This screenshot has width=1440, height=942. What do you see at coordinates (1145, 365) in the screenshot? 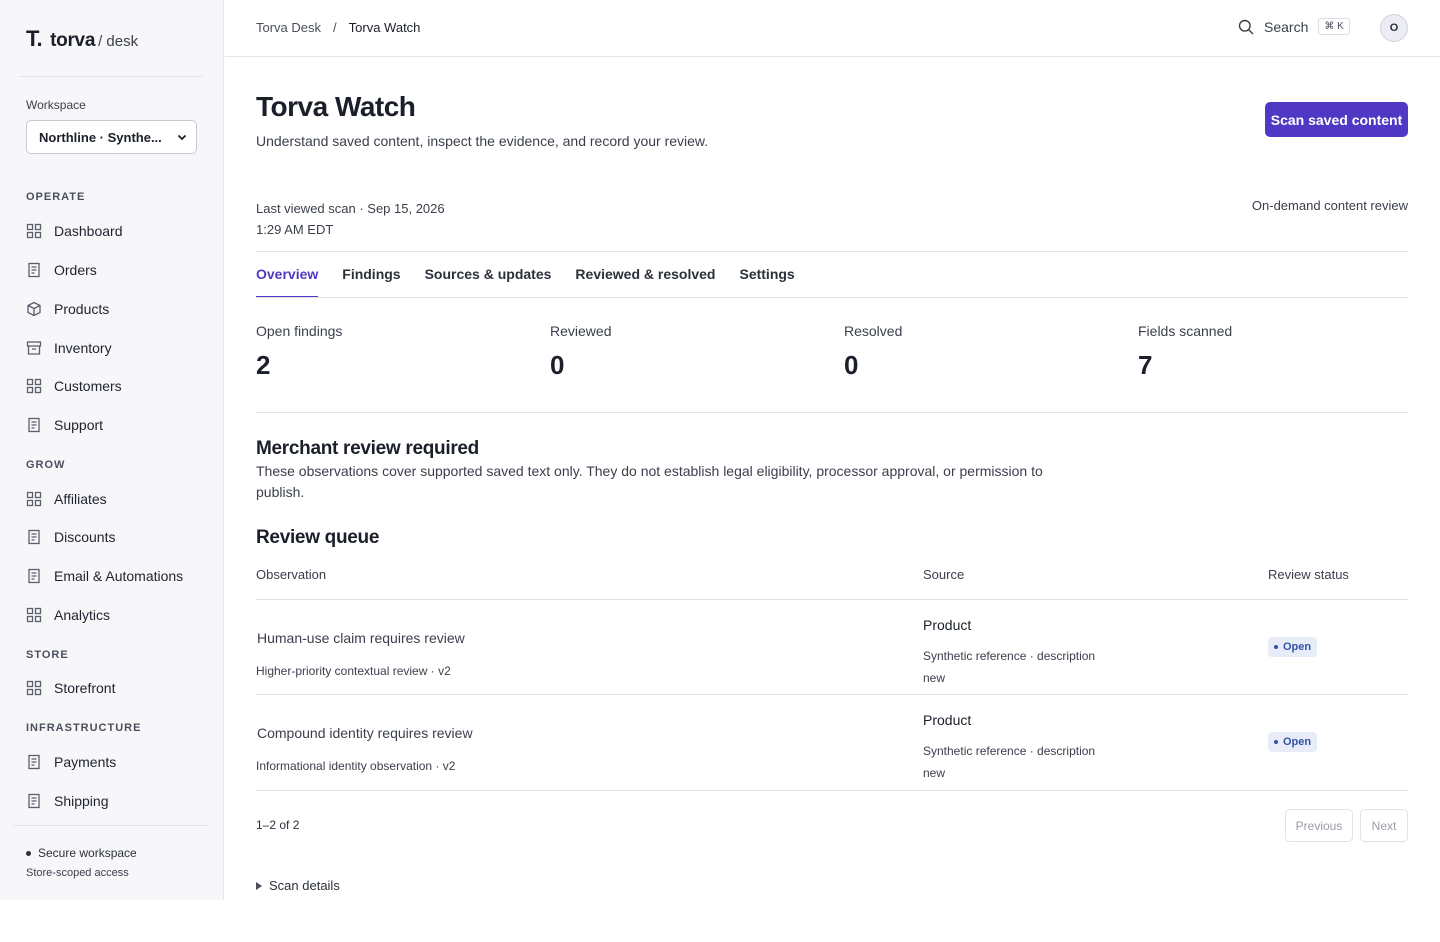
I see `stat-value: 7` at bounding box center [1145, 365].